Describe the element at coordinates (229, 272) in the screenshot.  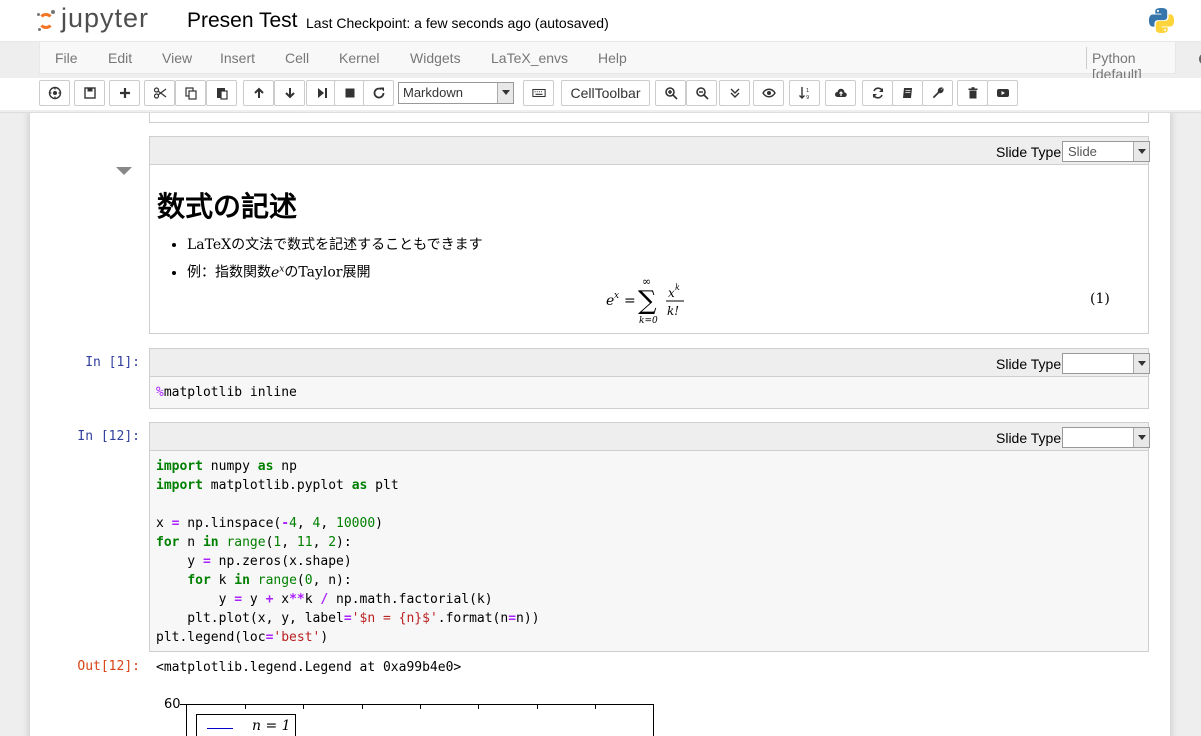
I see `bullet-text: 例：指数関数` at that location.